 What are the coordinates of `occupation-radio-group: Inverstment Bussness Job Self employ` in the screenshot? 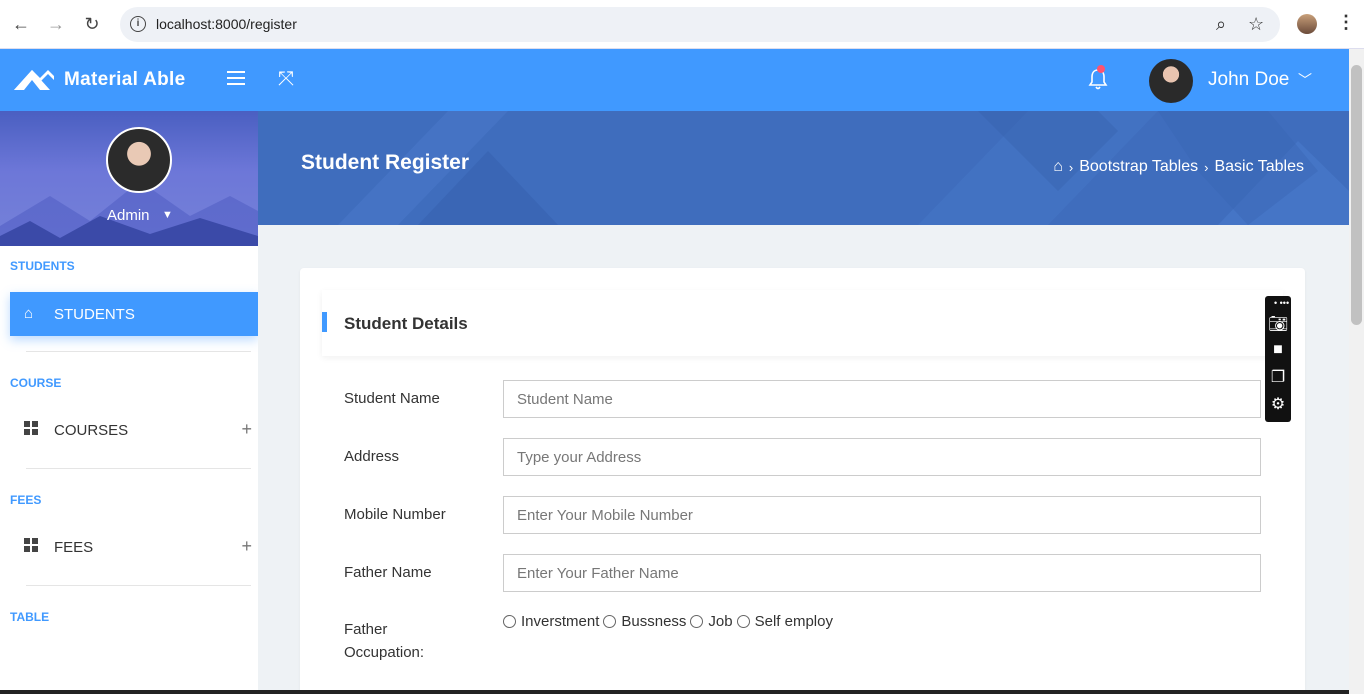 It's located at (670, 621).